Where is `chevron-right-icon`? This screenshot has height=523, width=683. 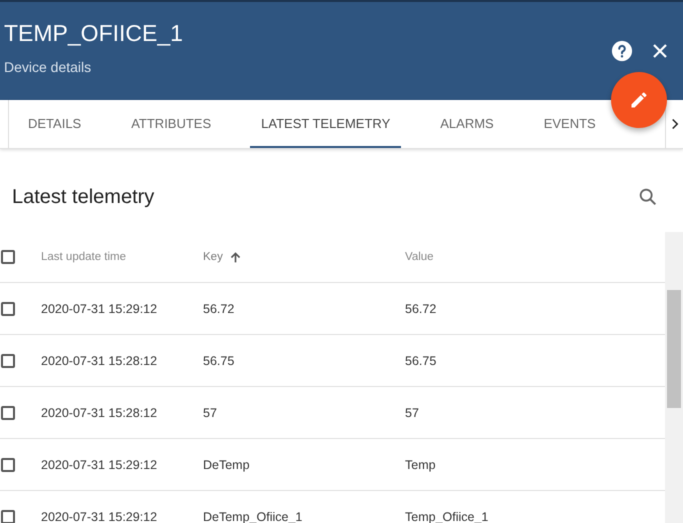
chevron-right-icon is located at coordinates (674, 124).